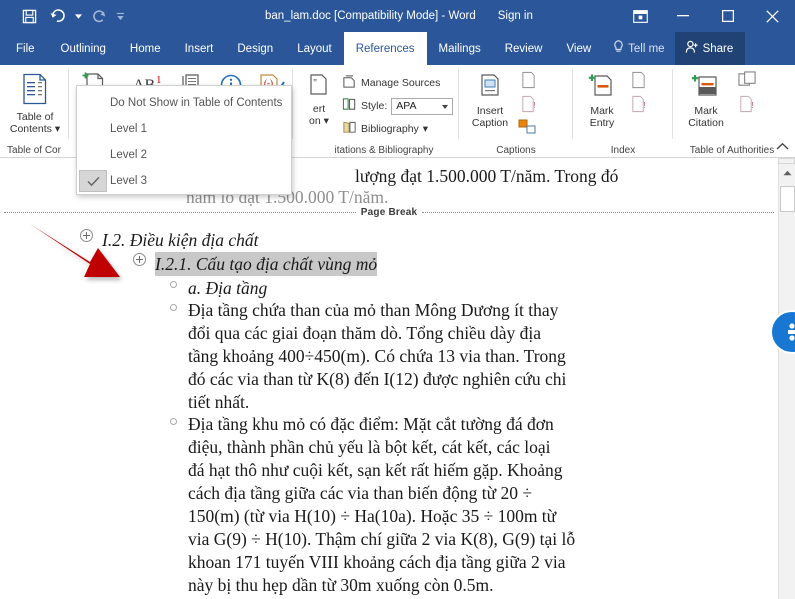 This screenshot has width=795, height=599. I want to click on restore-icon, so click(727, 16).